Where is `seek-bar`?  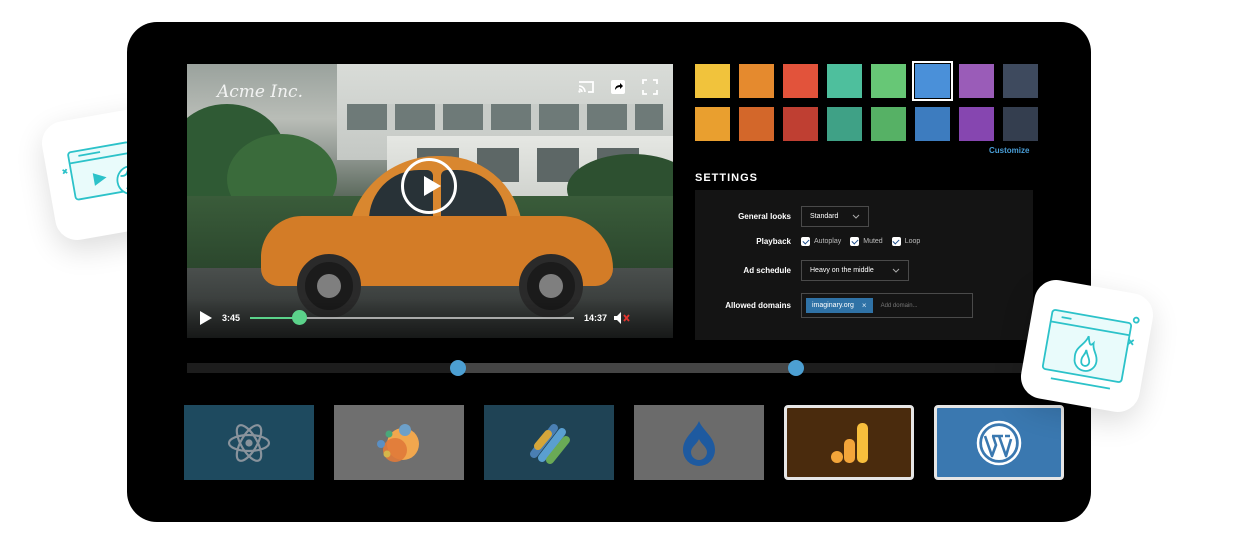
seek-bar is located at coordinates (412, 317).